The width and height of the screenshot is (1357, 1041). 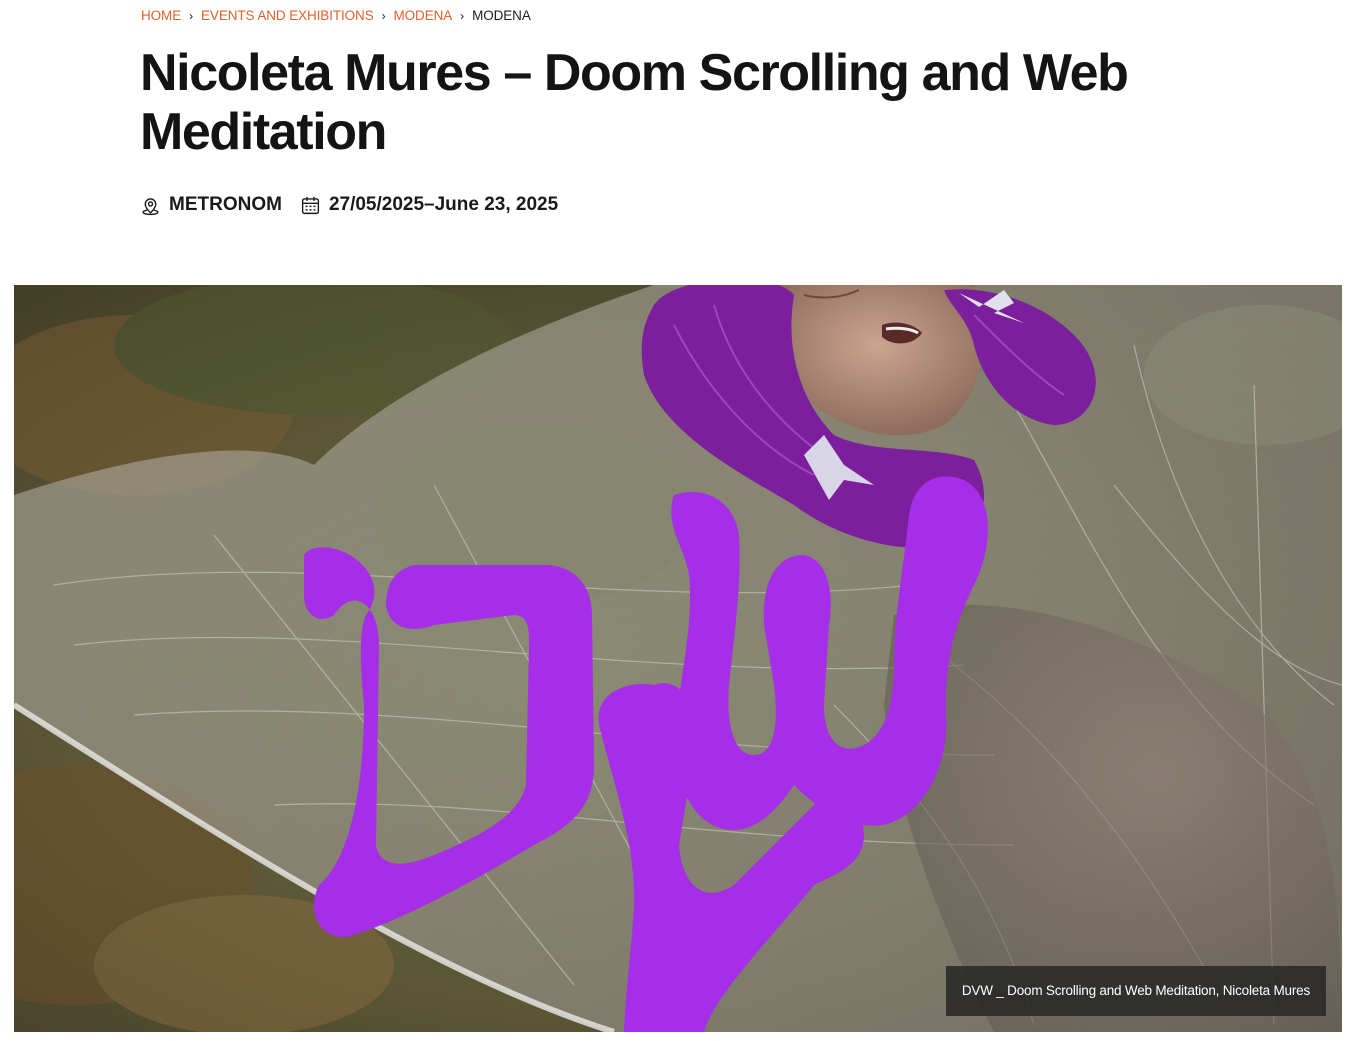 I want to click on event-dates: 27/05/2025–June 23, 2025, so click(x=443, y=204).